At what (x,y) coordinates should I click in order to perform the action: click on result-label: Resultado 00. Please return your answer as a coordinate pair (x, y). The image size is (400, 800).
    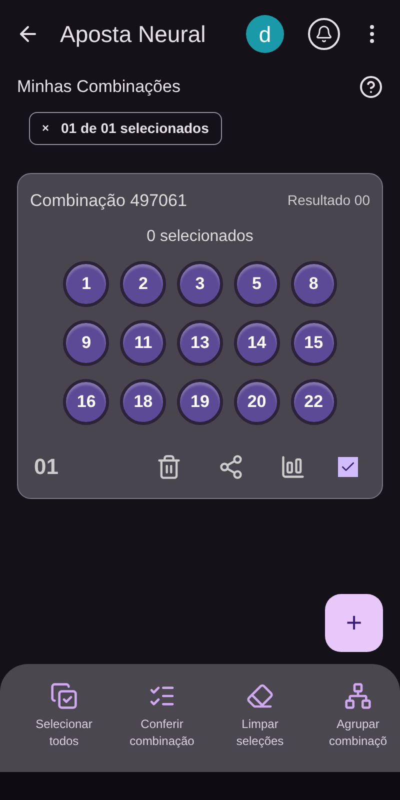
    Looking at the image, I should click on (328, 200).